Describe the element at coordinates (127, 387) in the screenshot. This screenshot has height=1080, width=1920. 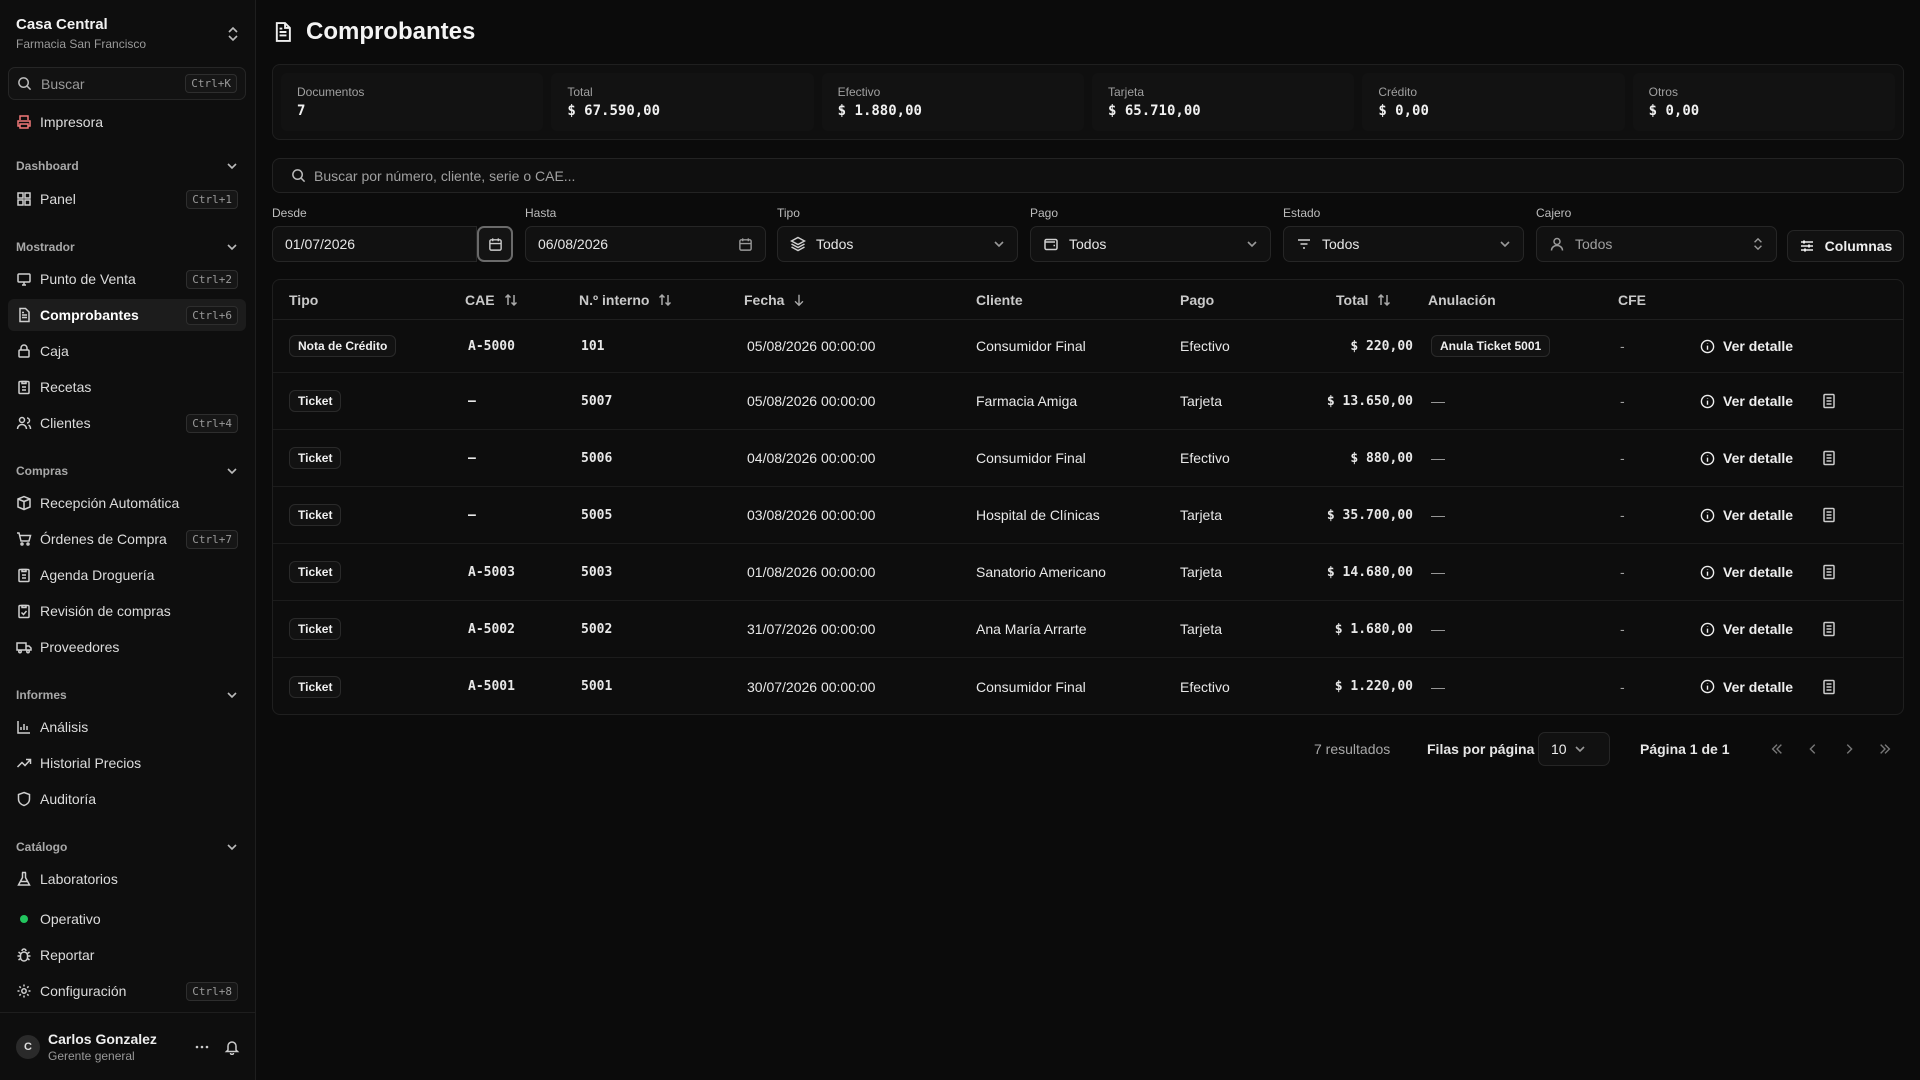
I see `sidebar-item-recetas: Recetas` at that location.